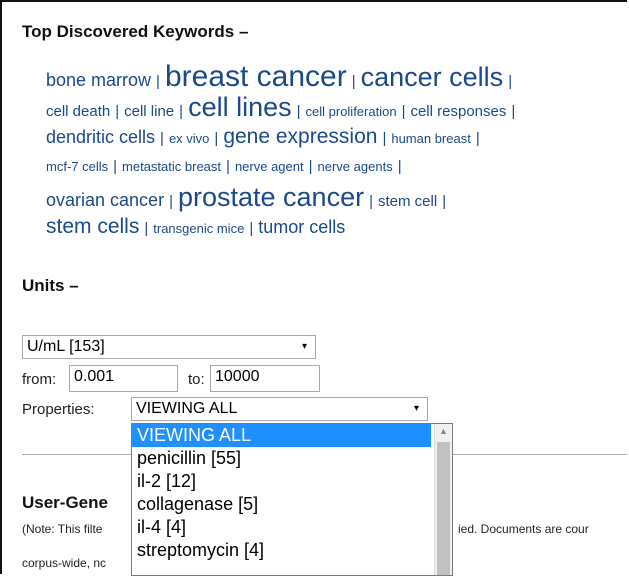 The width and height of the screenshot is (629, 576). What do you see at coordinates (58, 409) in the screenshot?
I see `properties-label: Properties:` at bounding box center [58, 409].